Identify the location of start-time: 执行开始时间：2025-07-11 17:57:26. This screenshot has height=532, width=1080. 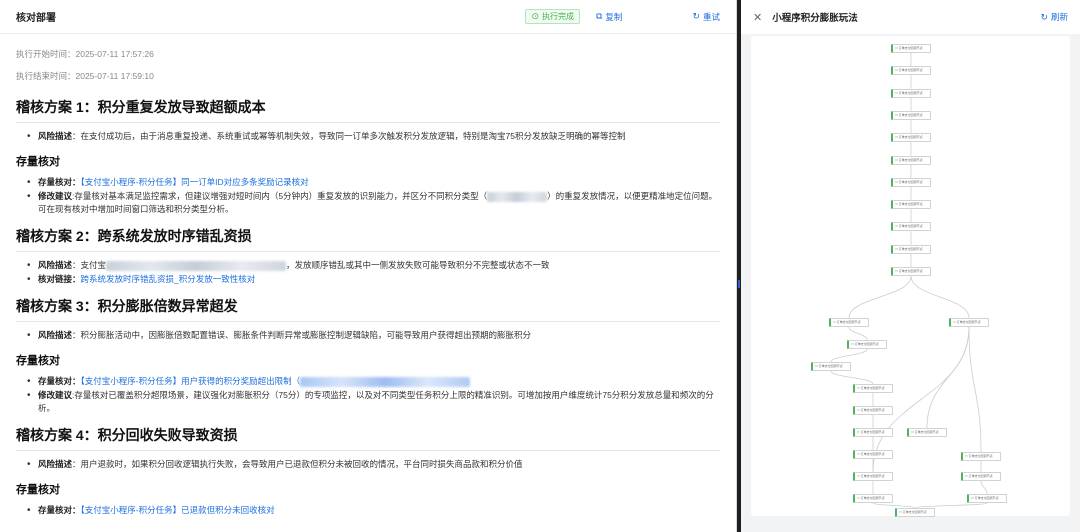
(85, 54).